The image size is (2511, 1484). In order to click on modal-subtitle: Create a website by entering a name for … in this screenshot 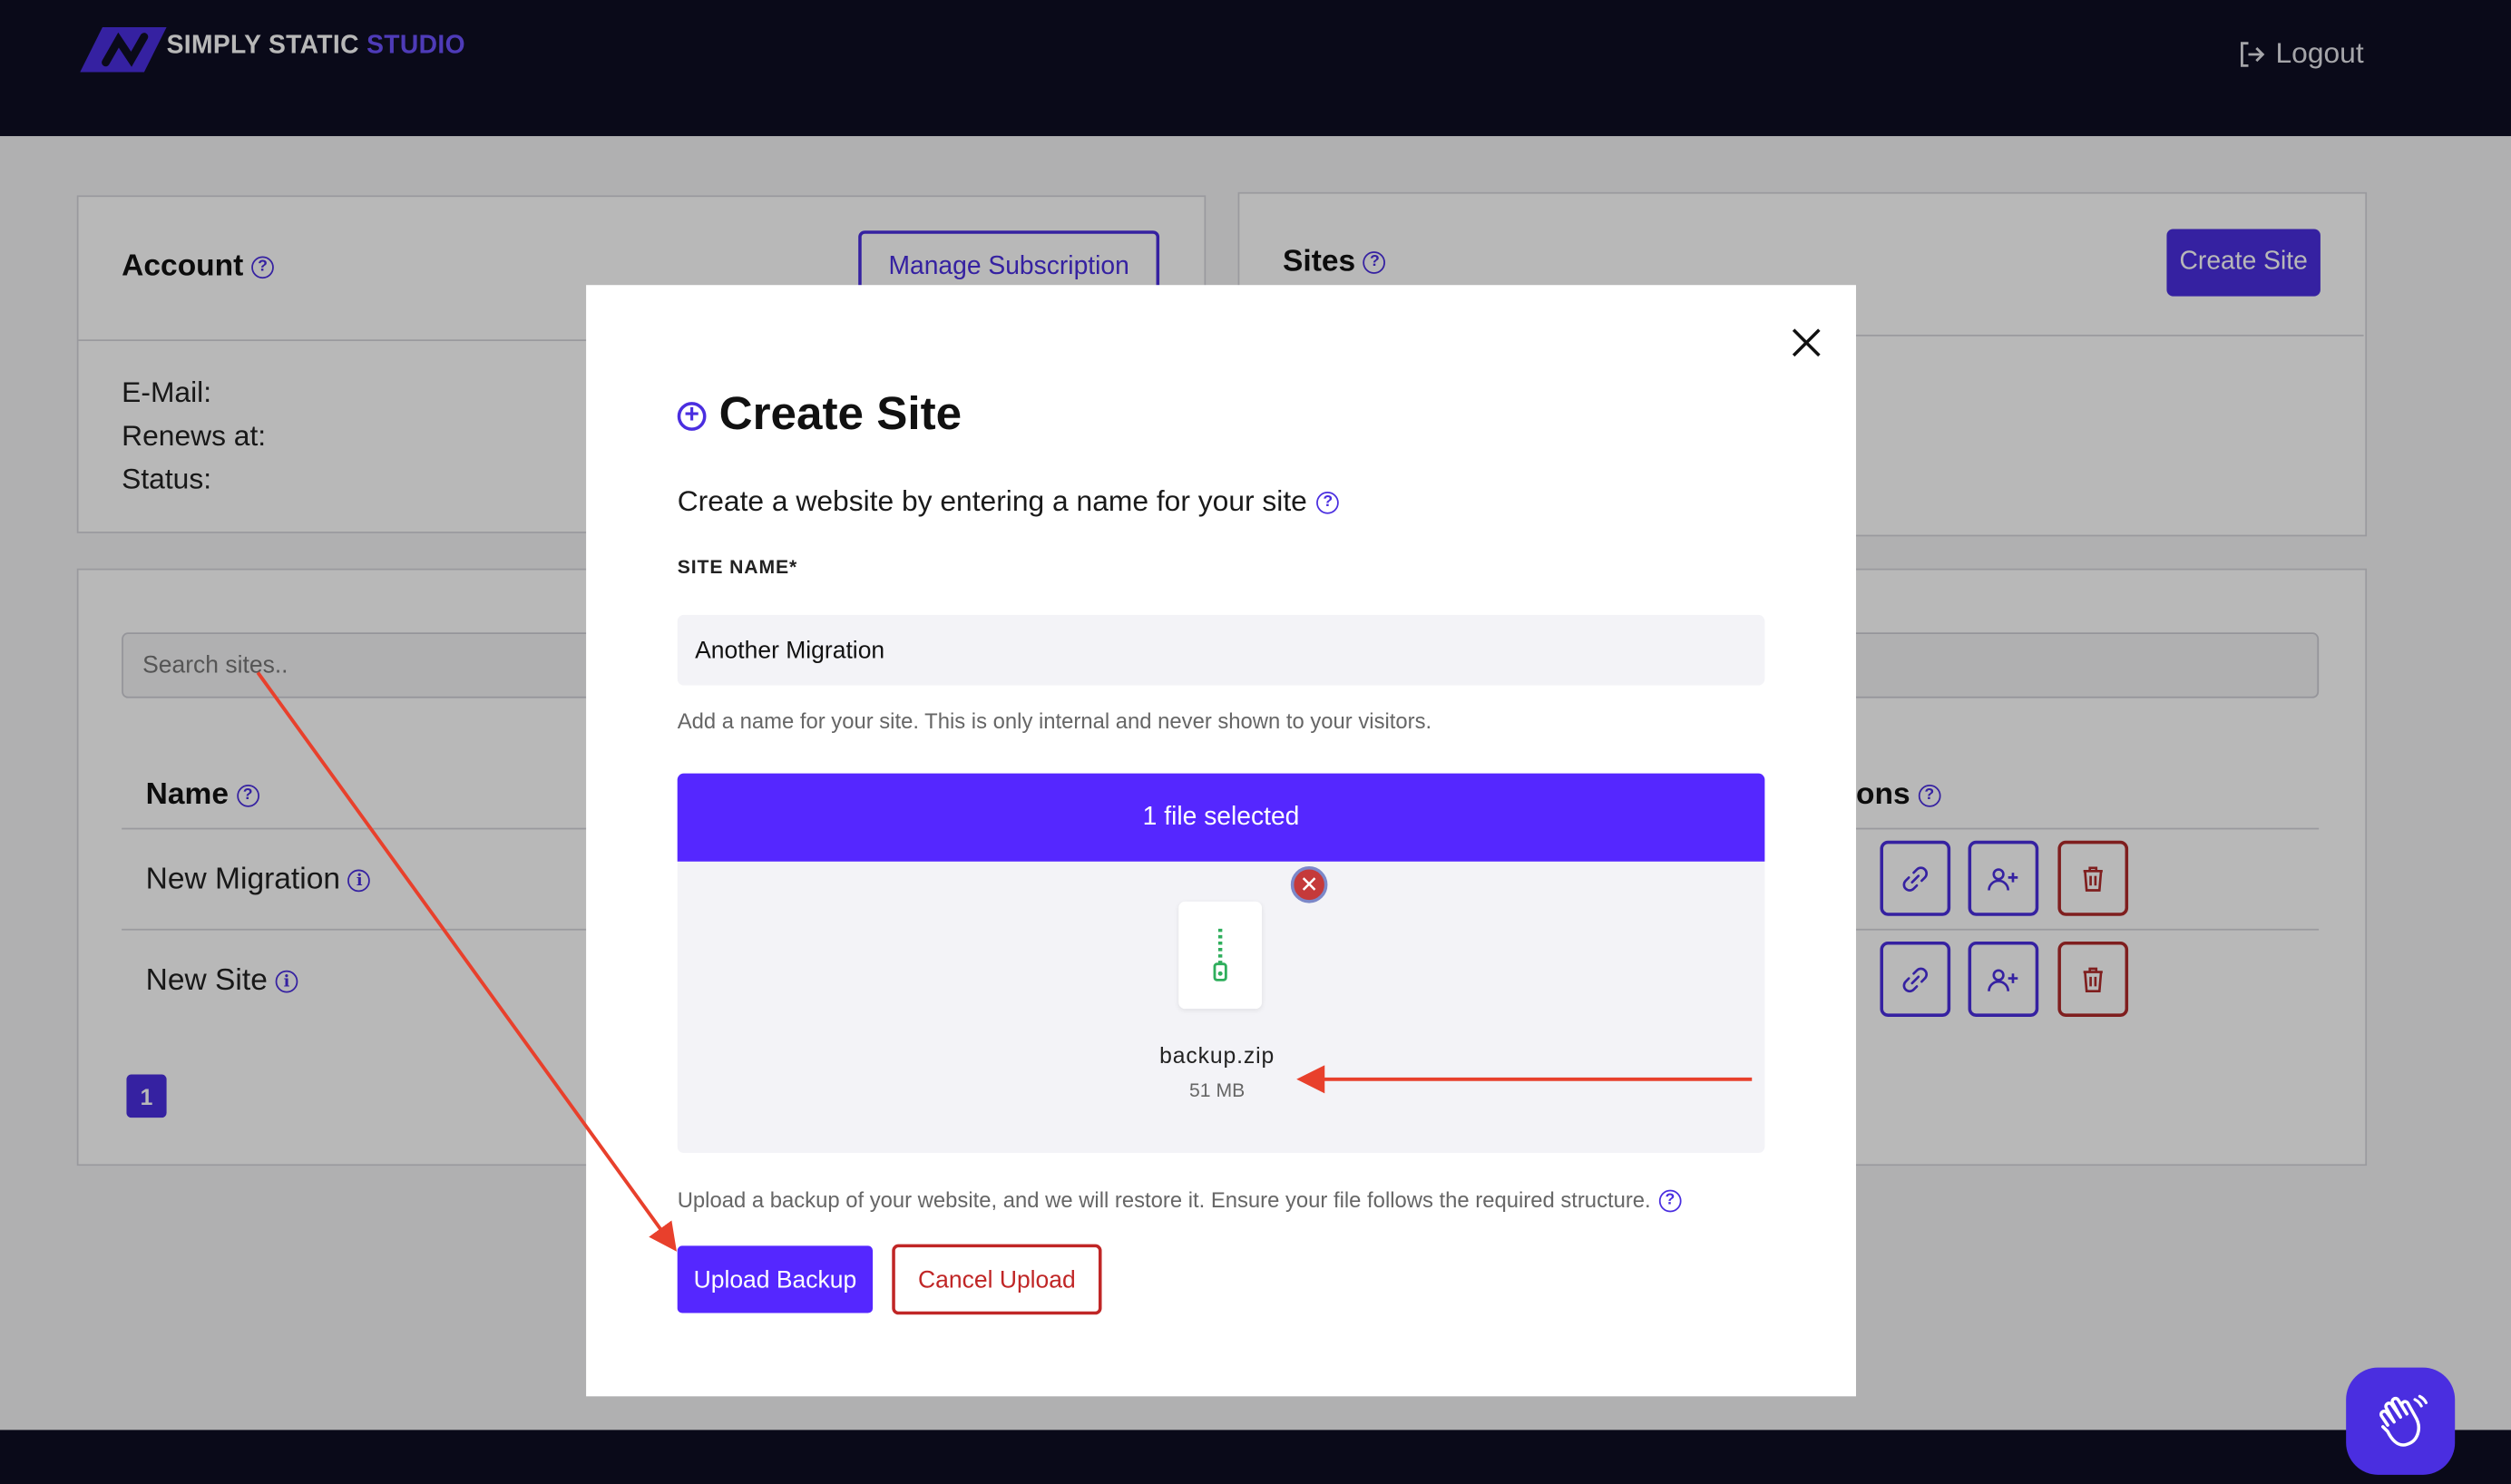, I will do `click(1009, 502)`.